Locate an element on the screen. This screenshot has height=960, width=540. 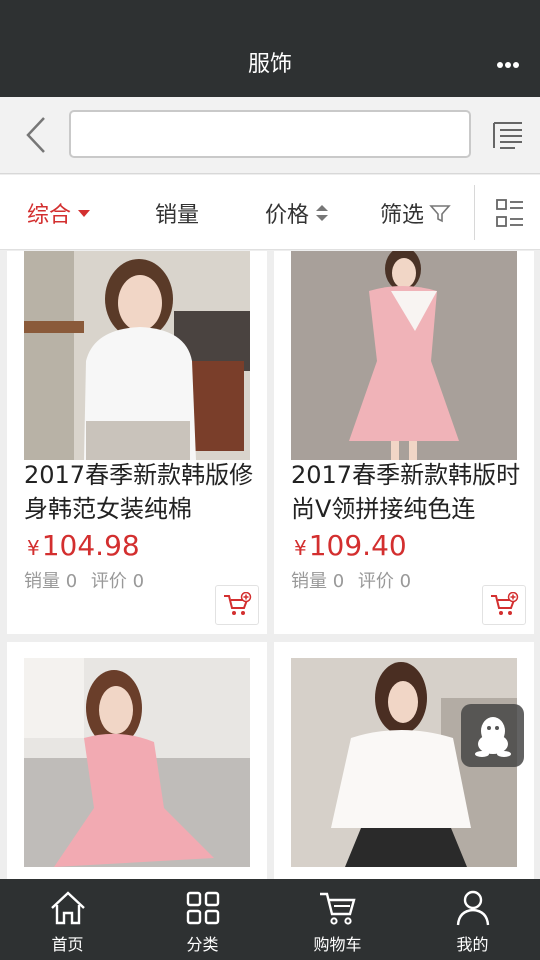
nav-profile: 我的 is located at coordinates (472, 919).